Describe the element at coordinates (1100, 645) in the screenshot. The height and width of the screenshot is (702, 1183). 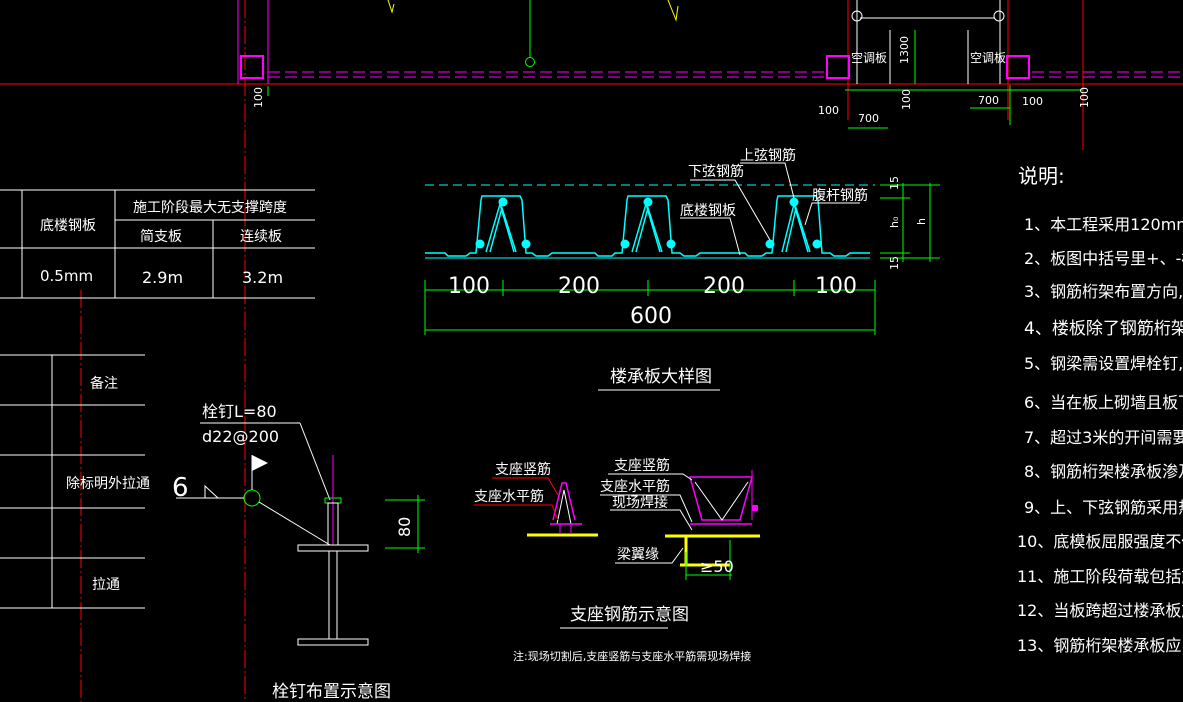
I see `note-item: 13、钢筋桁架楼承板应由专业厂家` at that location.